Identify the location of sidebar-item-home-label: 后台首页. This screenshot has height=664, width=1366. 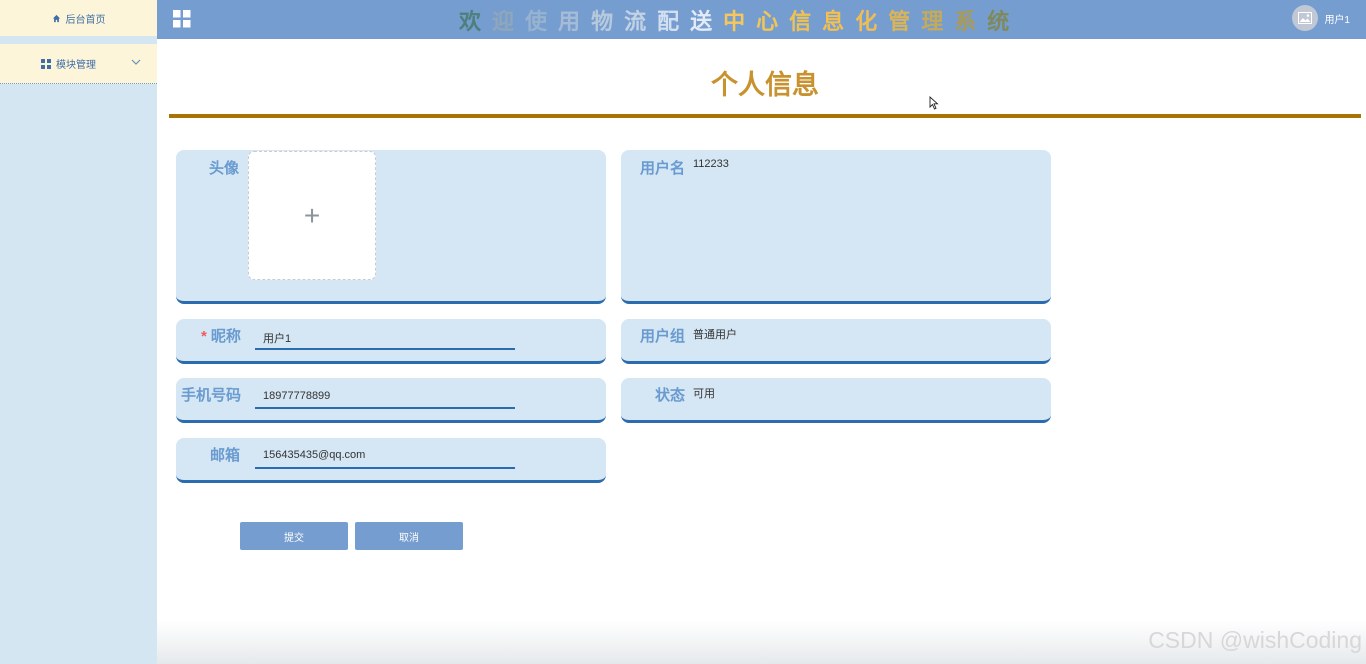
(85, 20).